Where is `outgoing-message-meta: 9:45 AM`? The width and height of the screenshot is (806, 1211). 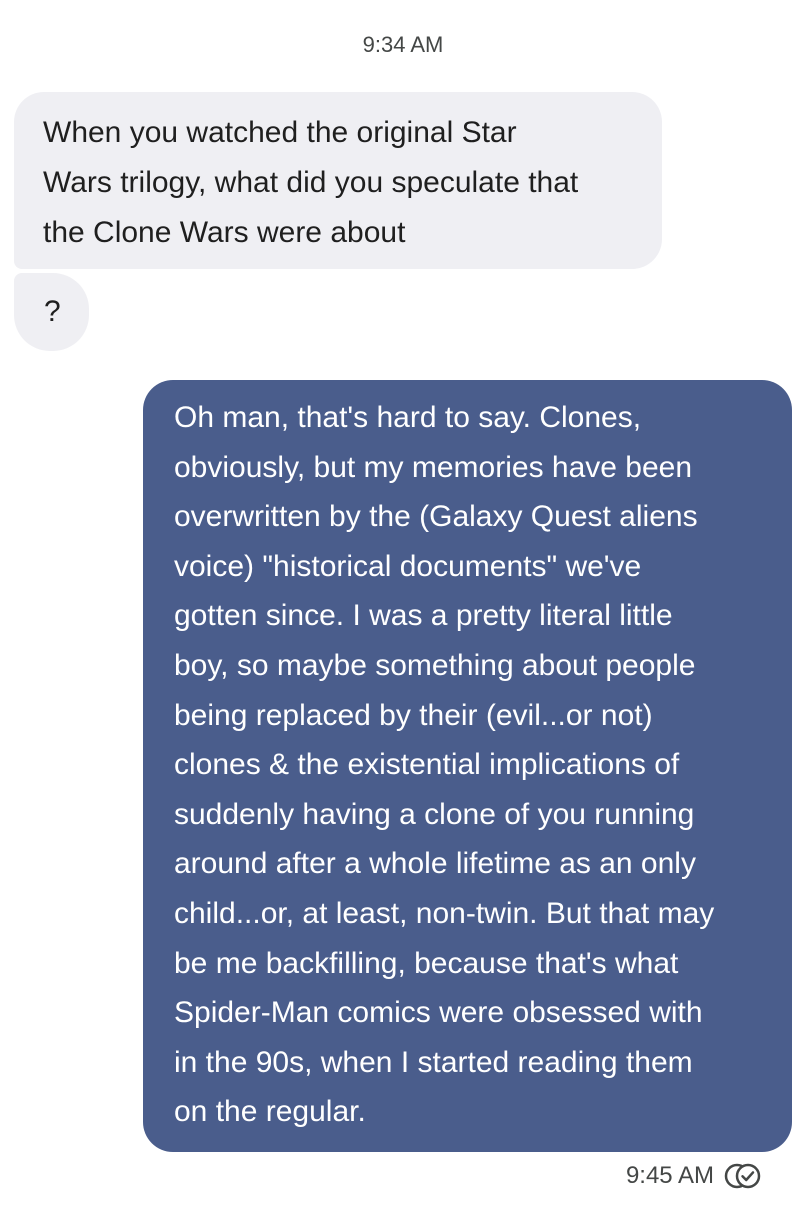 outgoing-message-meta: 9:45 AM is located at coordinates (694, 1176).